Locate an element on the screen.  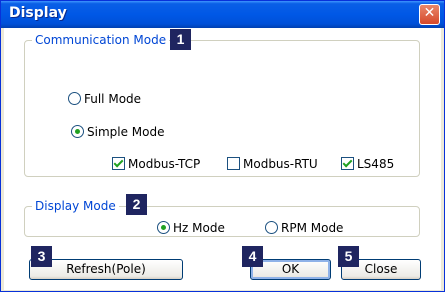
ls485-check-indicator is located at coordinates (347, 163).